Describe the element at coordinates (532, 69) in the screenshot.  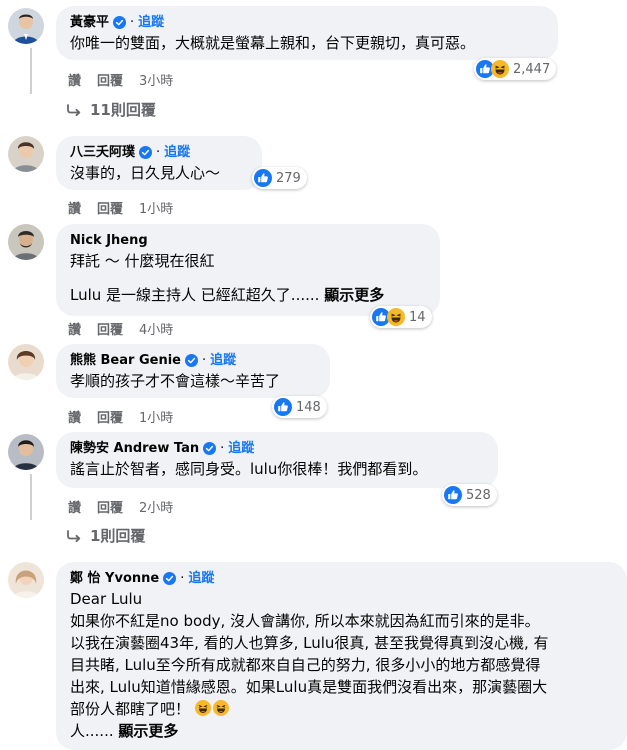
I see `reaction-count: 2,447` at that location.